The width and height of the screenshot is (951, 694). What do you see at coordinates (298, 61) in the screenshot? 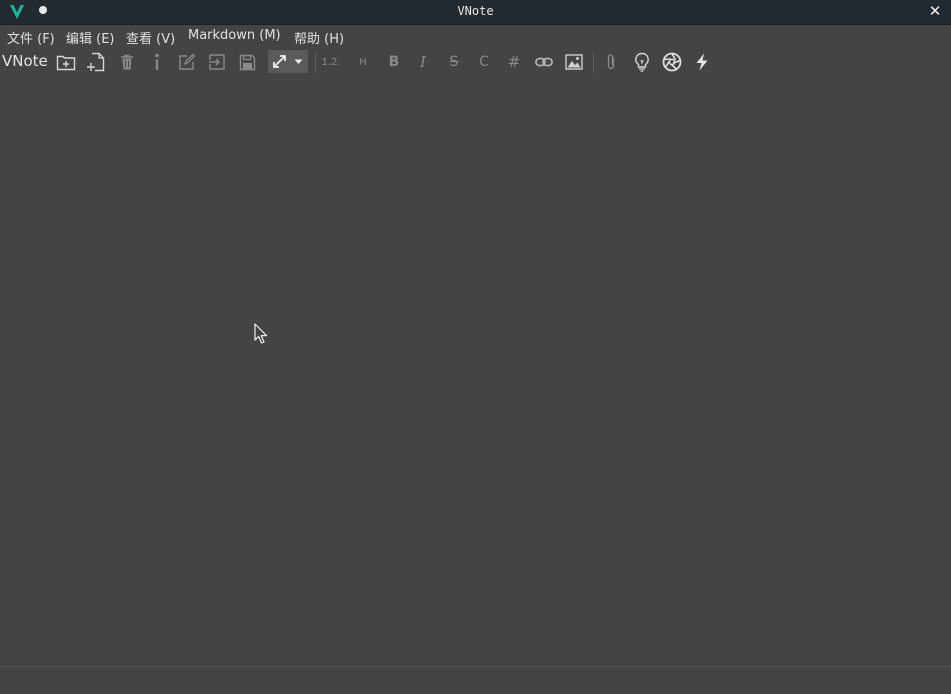
I see `chevron-down-icon` at bounding box center [298, 61].